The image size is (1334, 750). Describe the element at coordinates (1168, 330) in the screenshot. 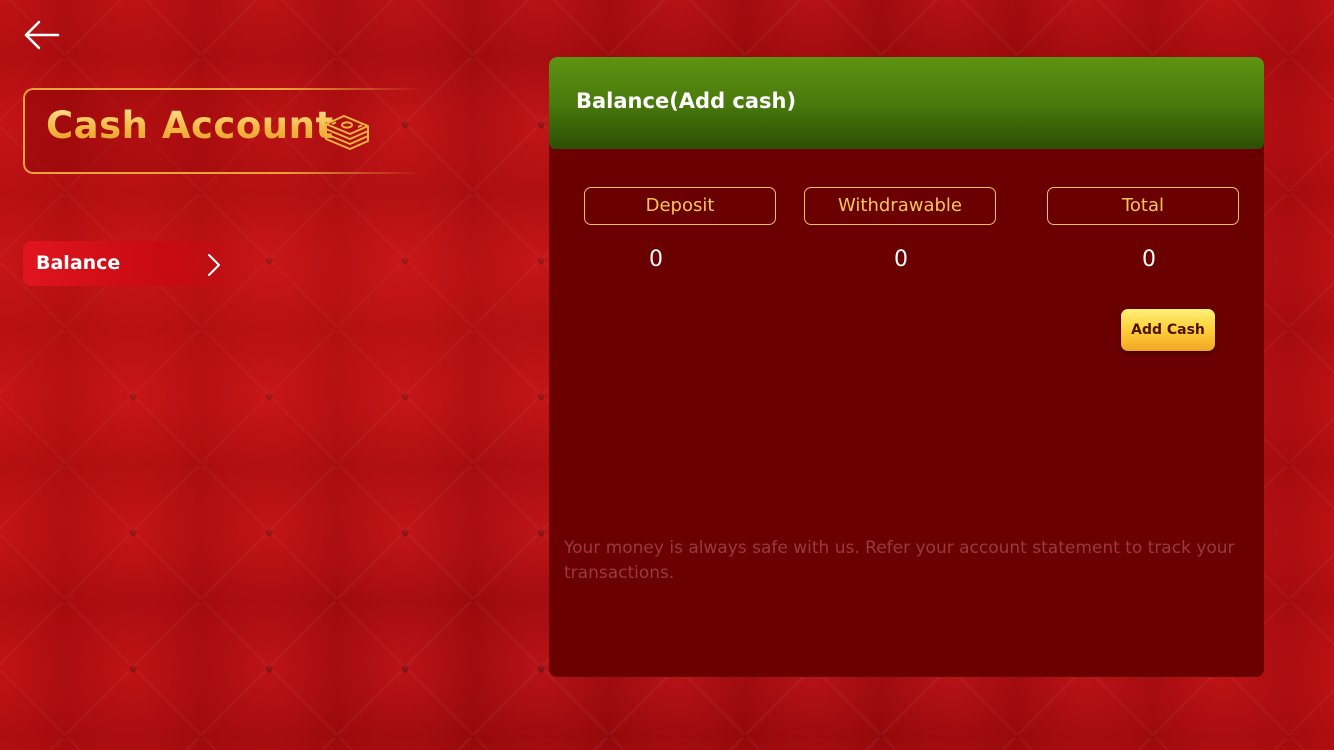

I see `add-cash-button: Add Cash` at that location.